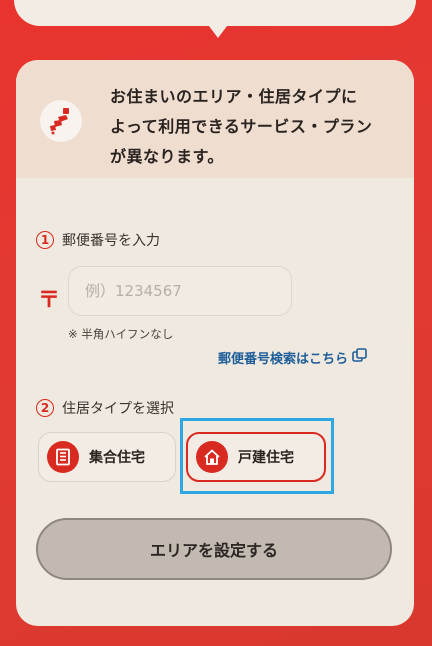  I want to click on area-notice-text: お住まいのエリア・住居タイプに よって利用できるサービス・プラン が異なります。, so click(255, 127).